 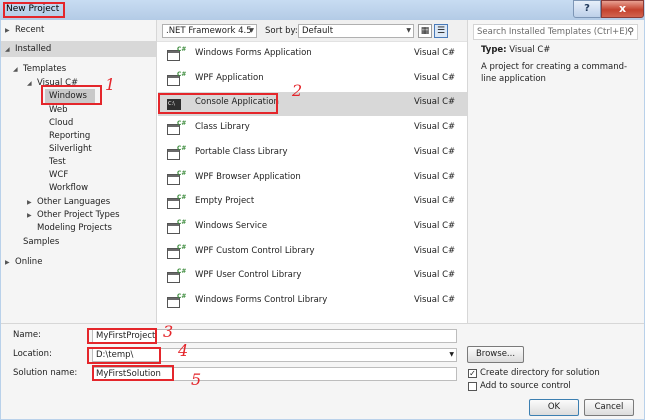 What do you see at coordinates (74, 228) in the screenshot?
I see `tree-item-modeling-projects: Modeling Projects` at bounding box center [74, 228].